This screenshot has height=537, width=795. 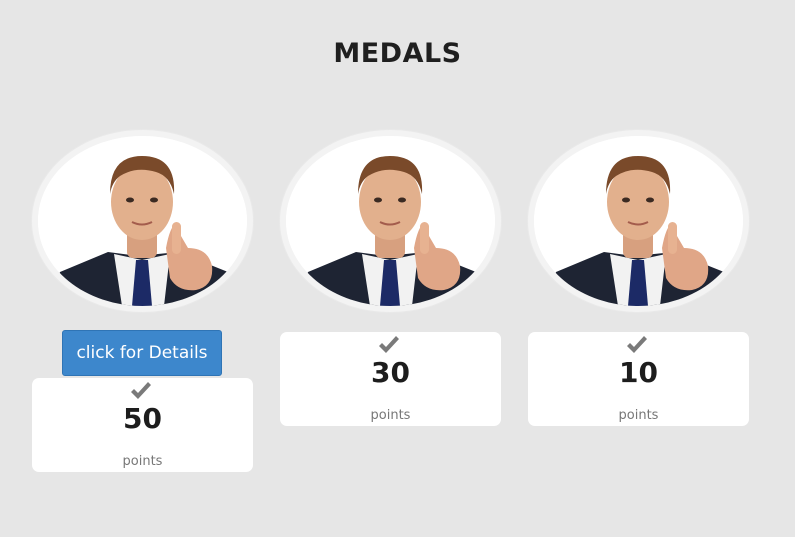 I want to click on score-box: 10 points, so click(x=638, y=379).